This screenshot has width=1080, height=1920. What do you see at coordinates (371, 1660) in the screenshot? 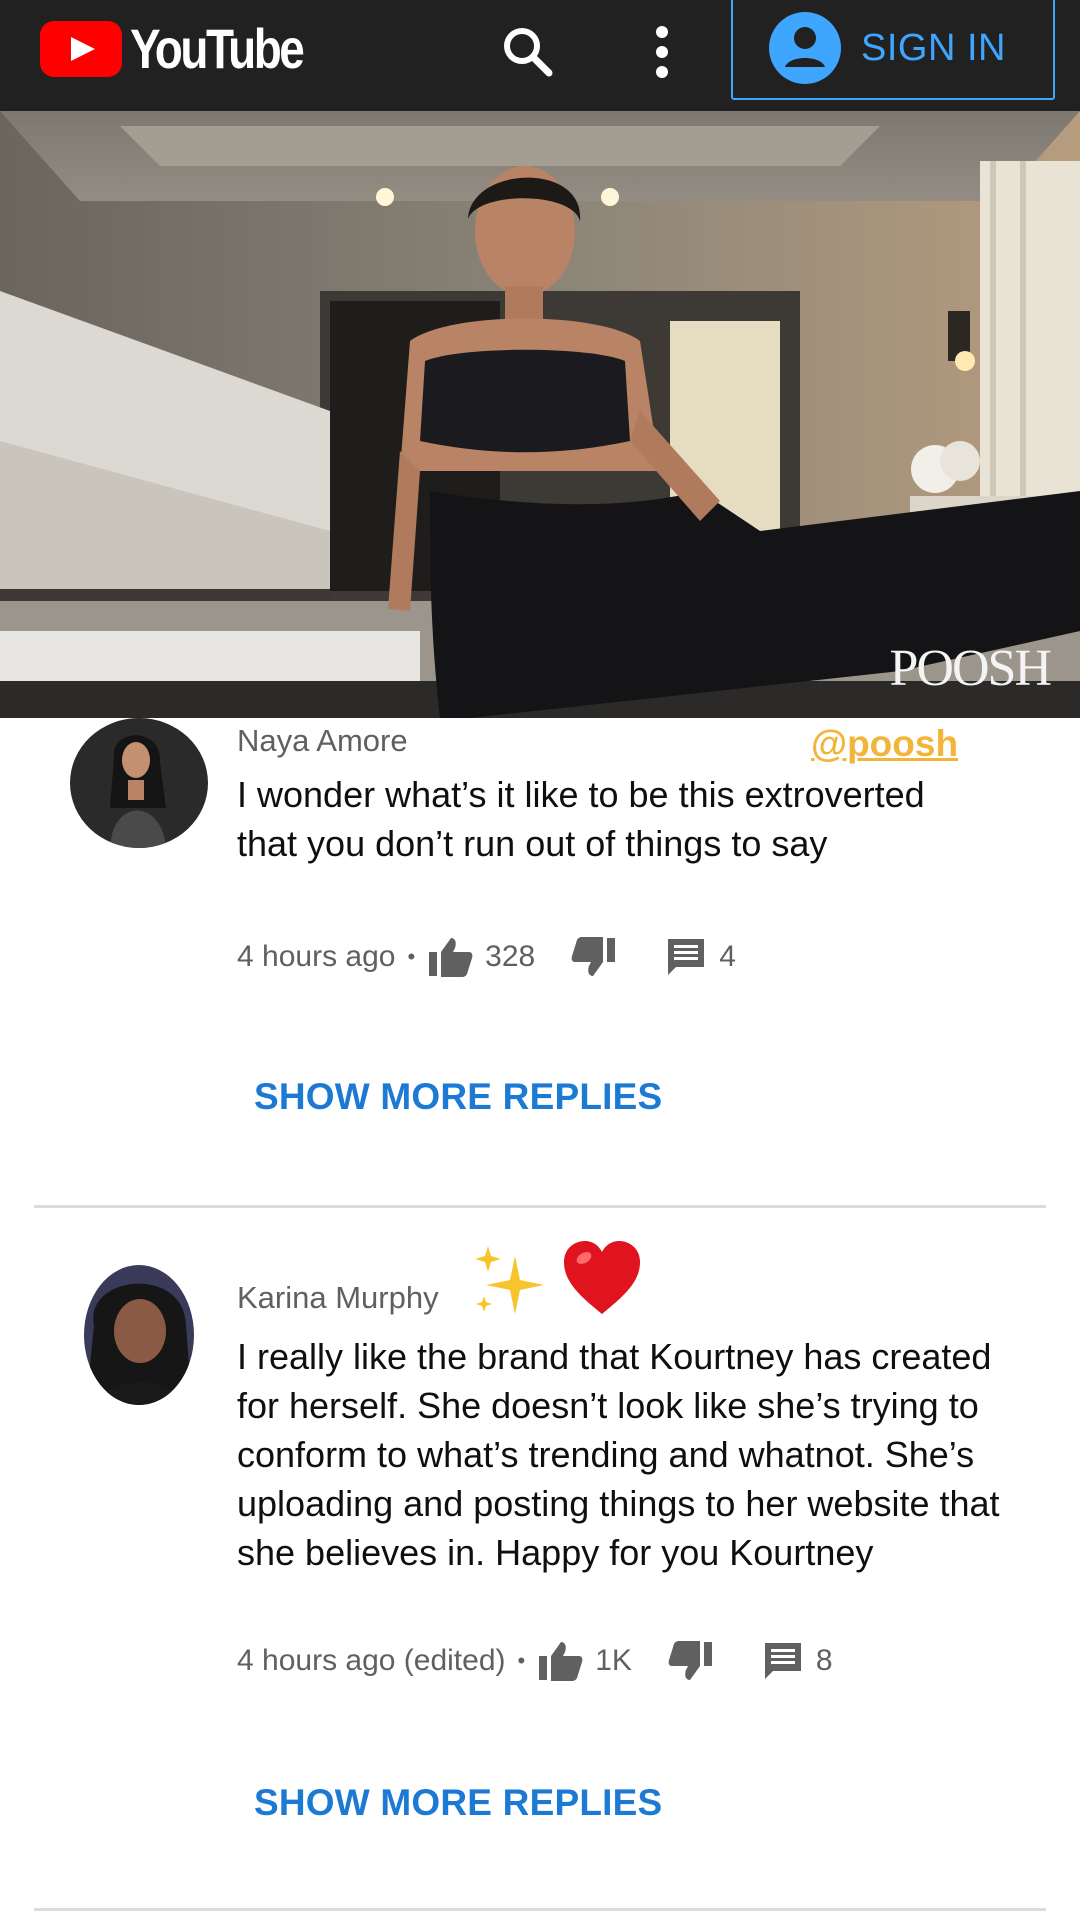
I see `comment-time: 4 hours ago (edited)` at bounding box center [371, 1660].